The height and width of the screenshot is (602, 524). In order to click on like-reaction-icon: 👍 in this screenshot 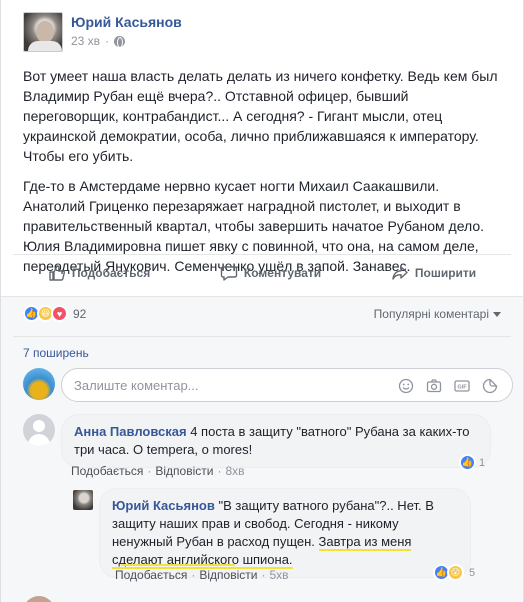, I will do `click(467, 462)`.